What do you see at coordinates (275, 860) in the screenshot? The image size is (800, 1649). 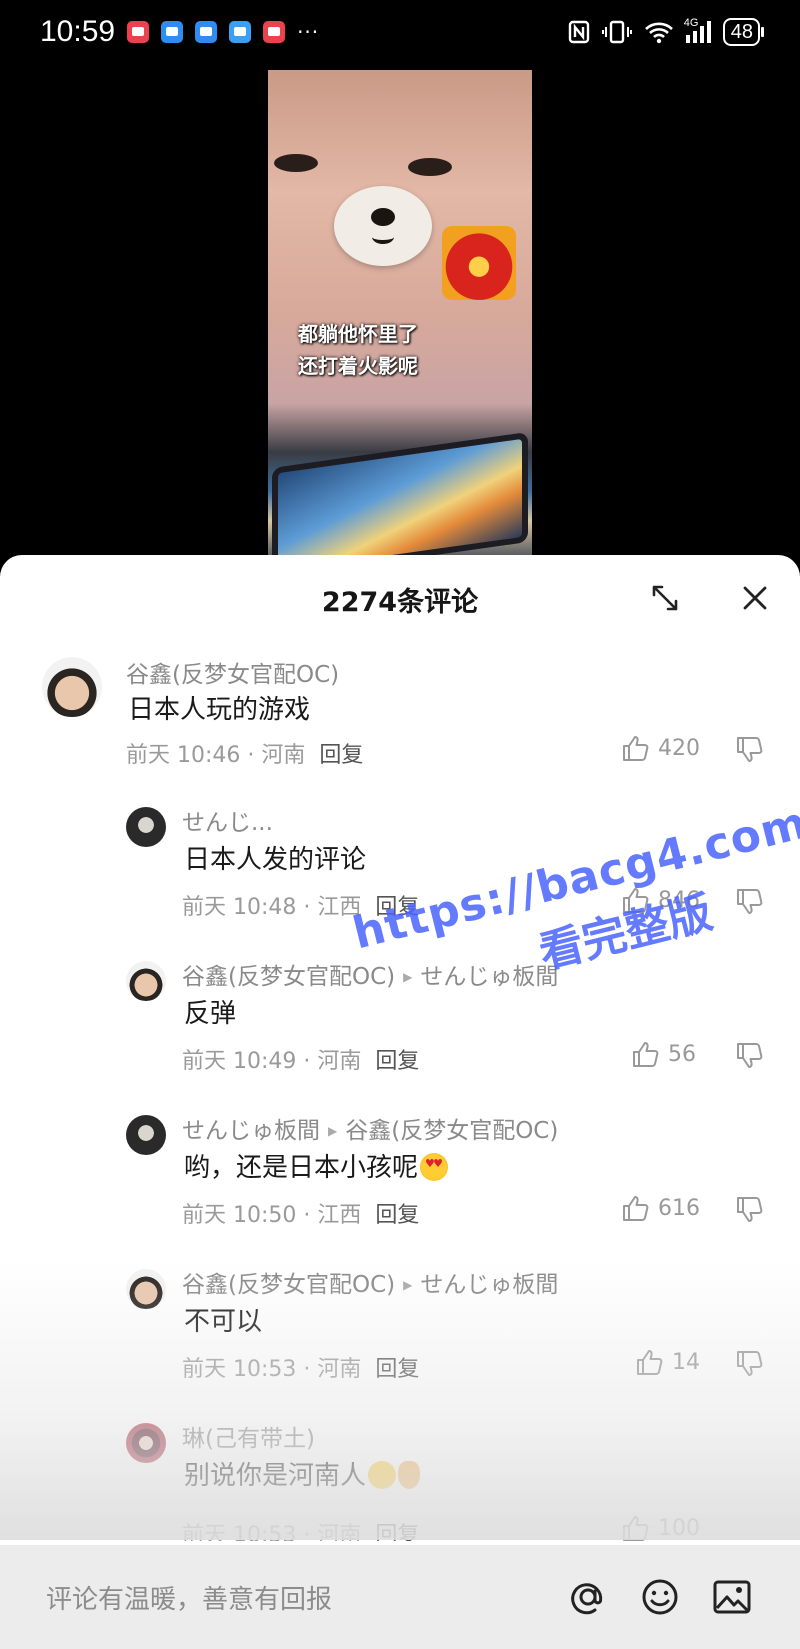 I see `comment-text: 日本人发的评论` at bounding box center [275, 860].